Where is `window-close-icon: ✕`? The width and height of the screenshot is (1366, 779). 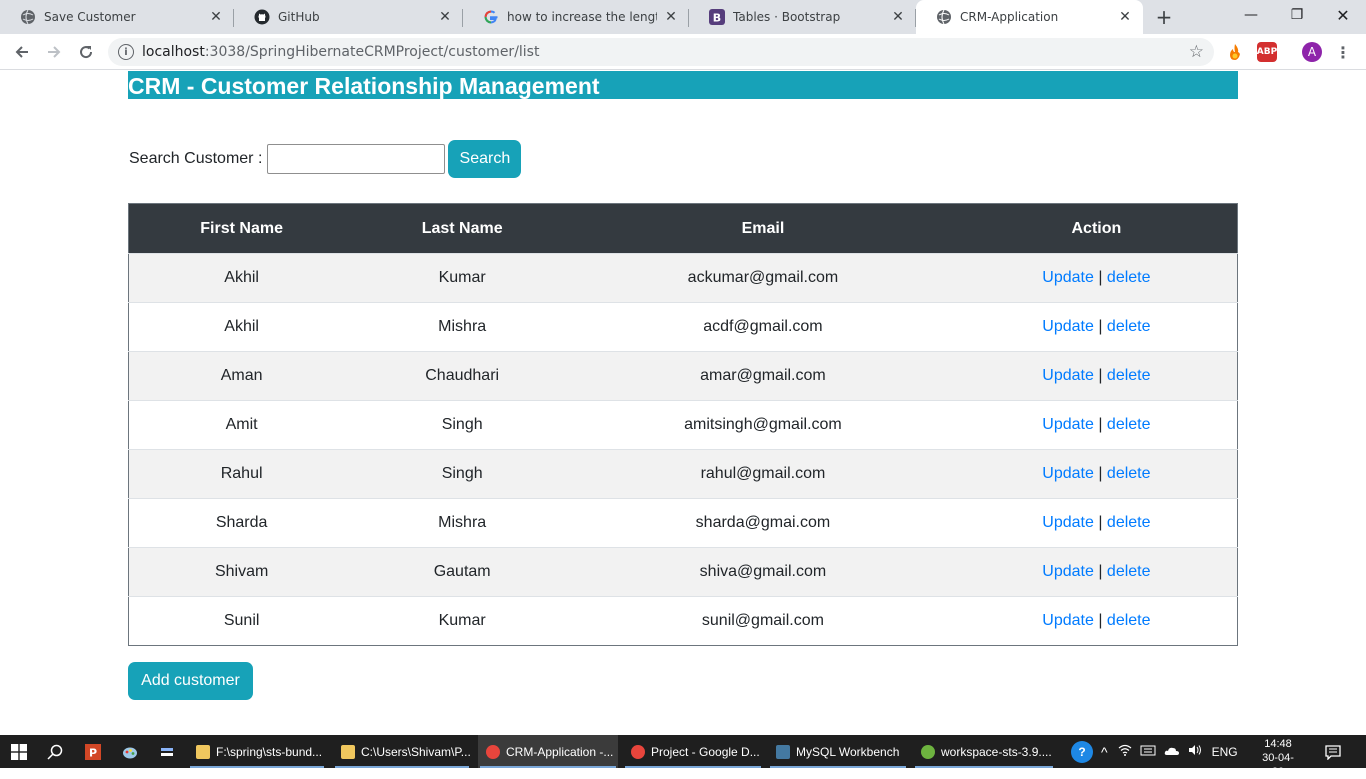 window-close-icon: ✕ is located at coordinates (1343, 15).